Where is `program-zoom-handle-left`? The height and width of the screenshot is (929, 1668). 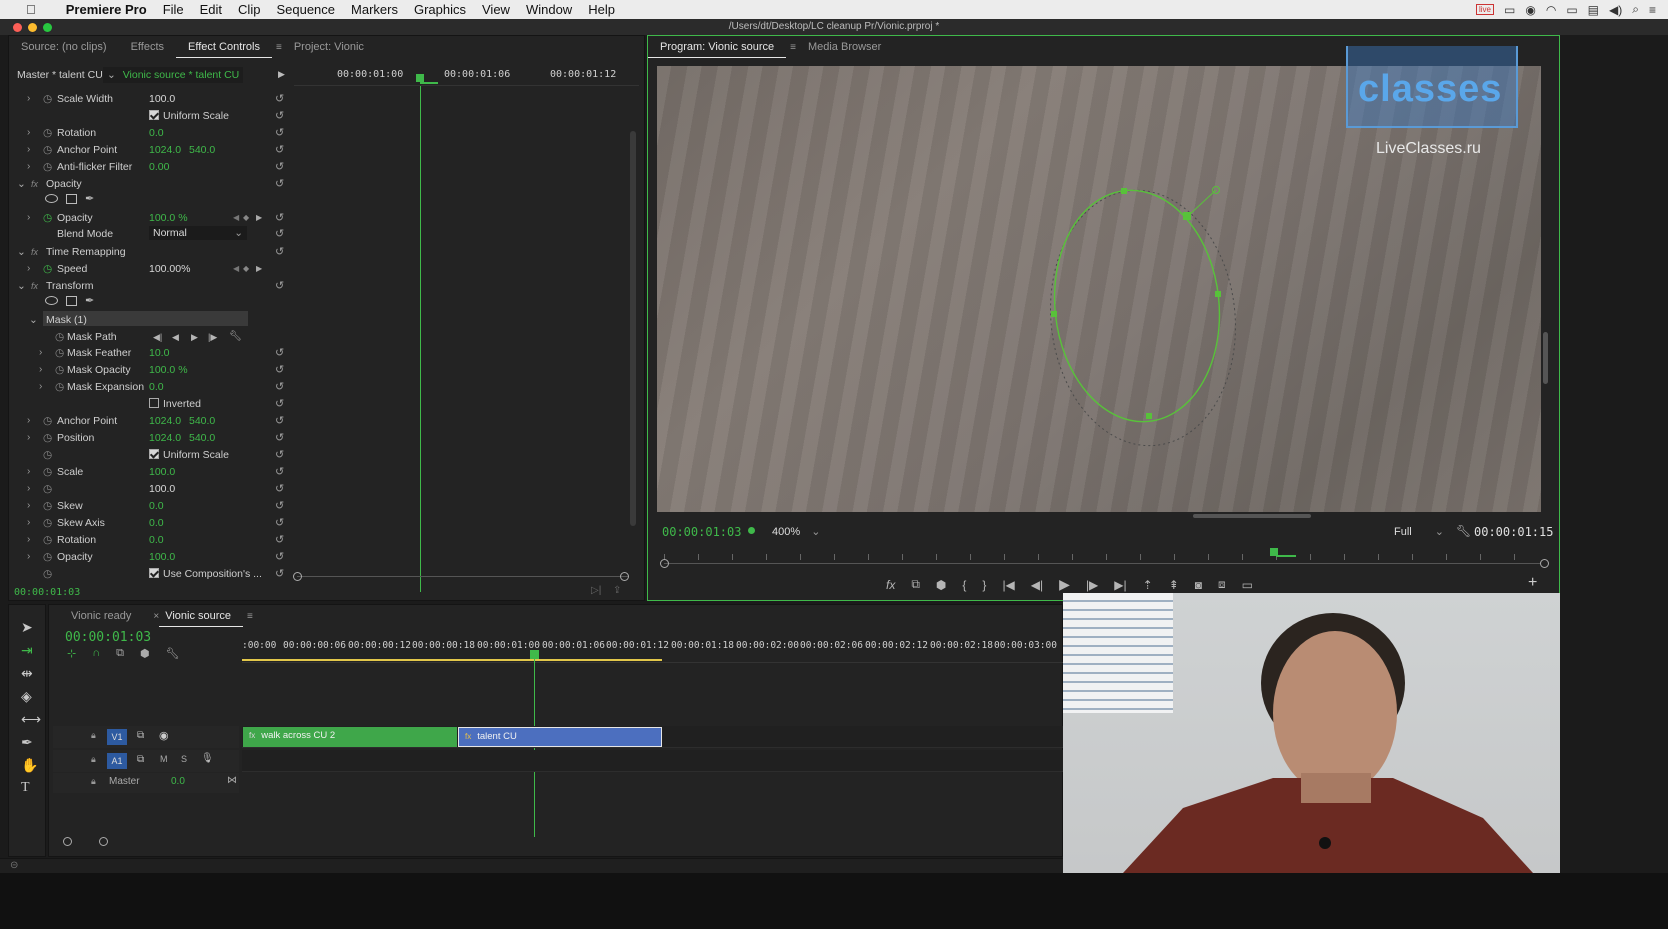
program-zoom-handle-left is located at coordinates (664, 563).